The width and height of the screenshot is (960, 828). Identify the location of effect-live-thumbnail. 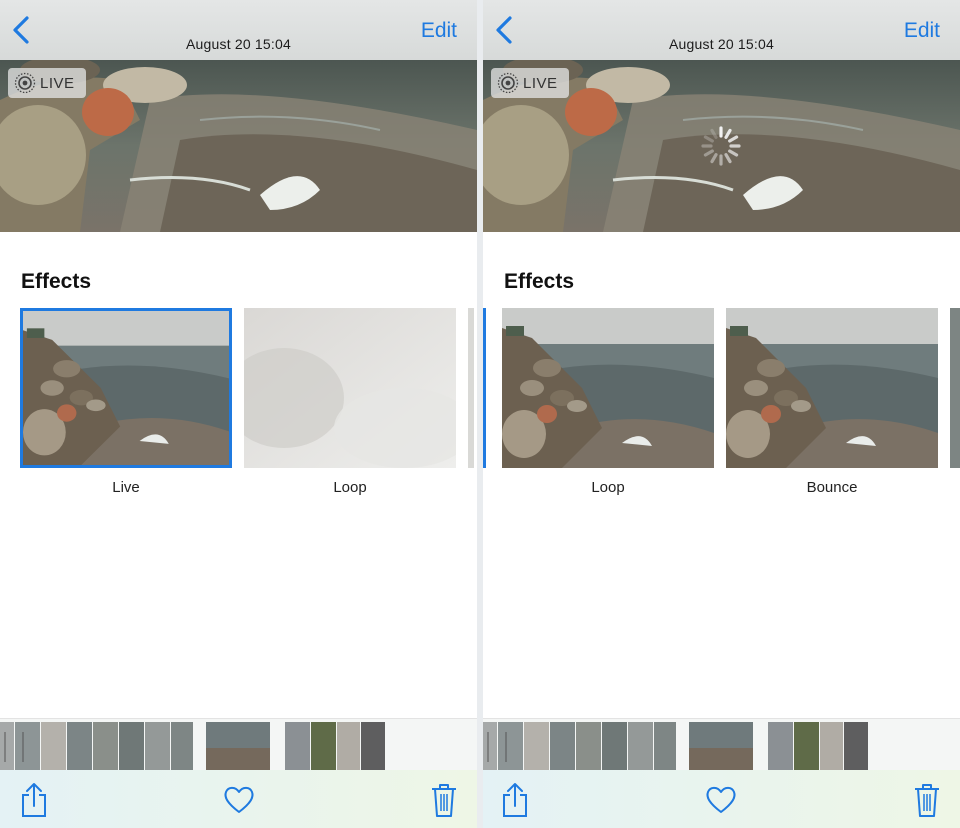
(126, 388).